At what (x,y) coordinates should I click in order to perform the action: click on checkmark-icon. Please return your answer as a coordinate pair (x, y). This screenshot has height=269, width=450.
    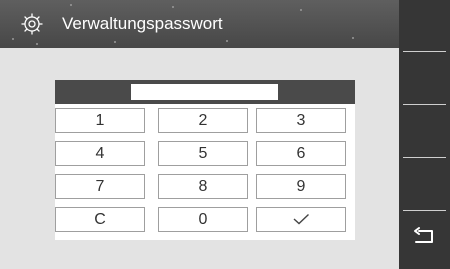
    Looking at the image, I should click on (301, 219).